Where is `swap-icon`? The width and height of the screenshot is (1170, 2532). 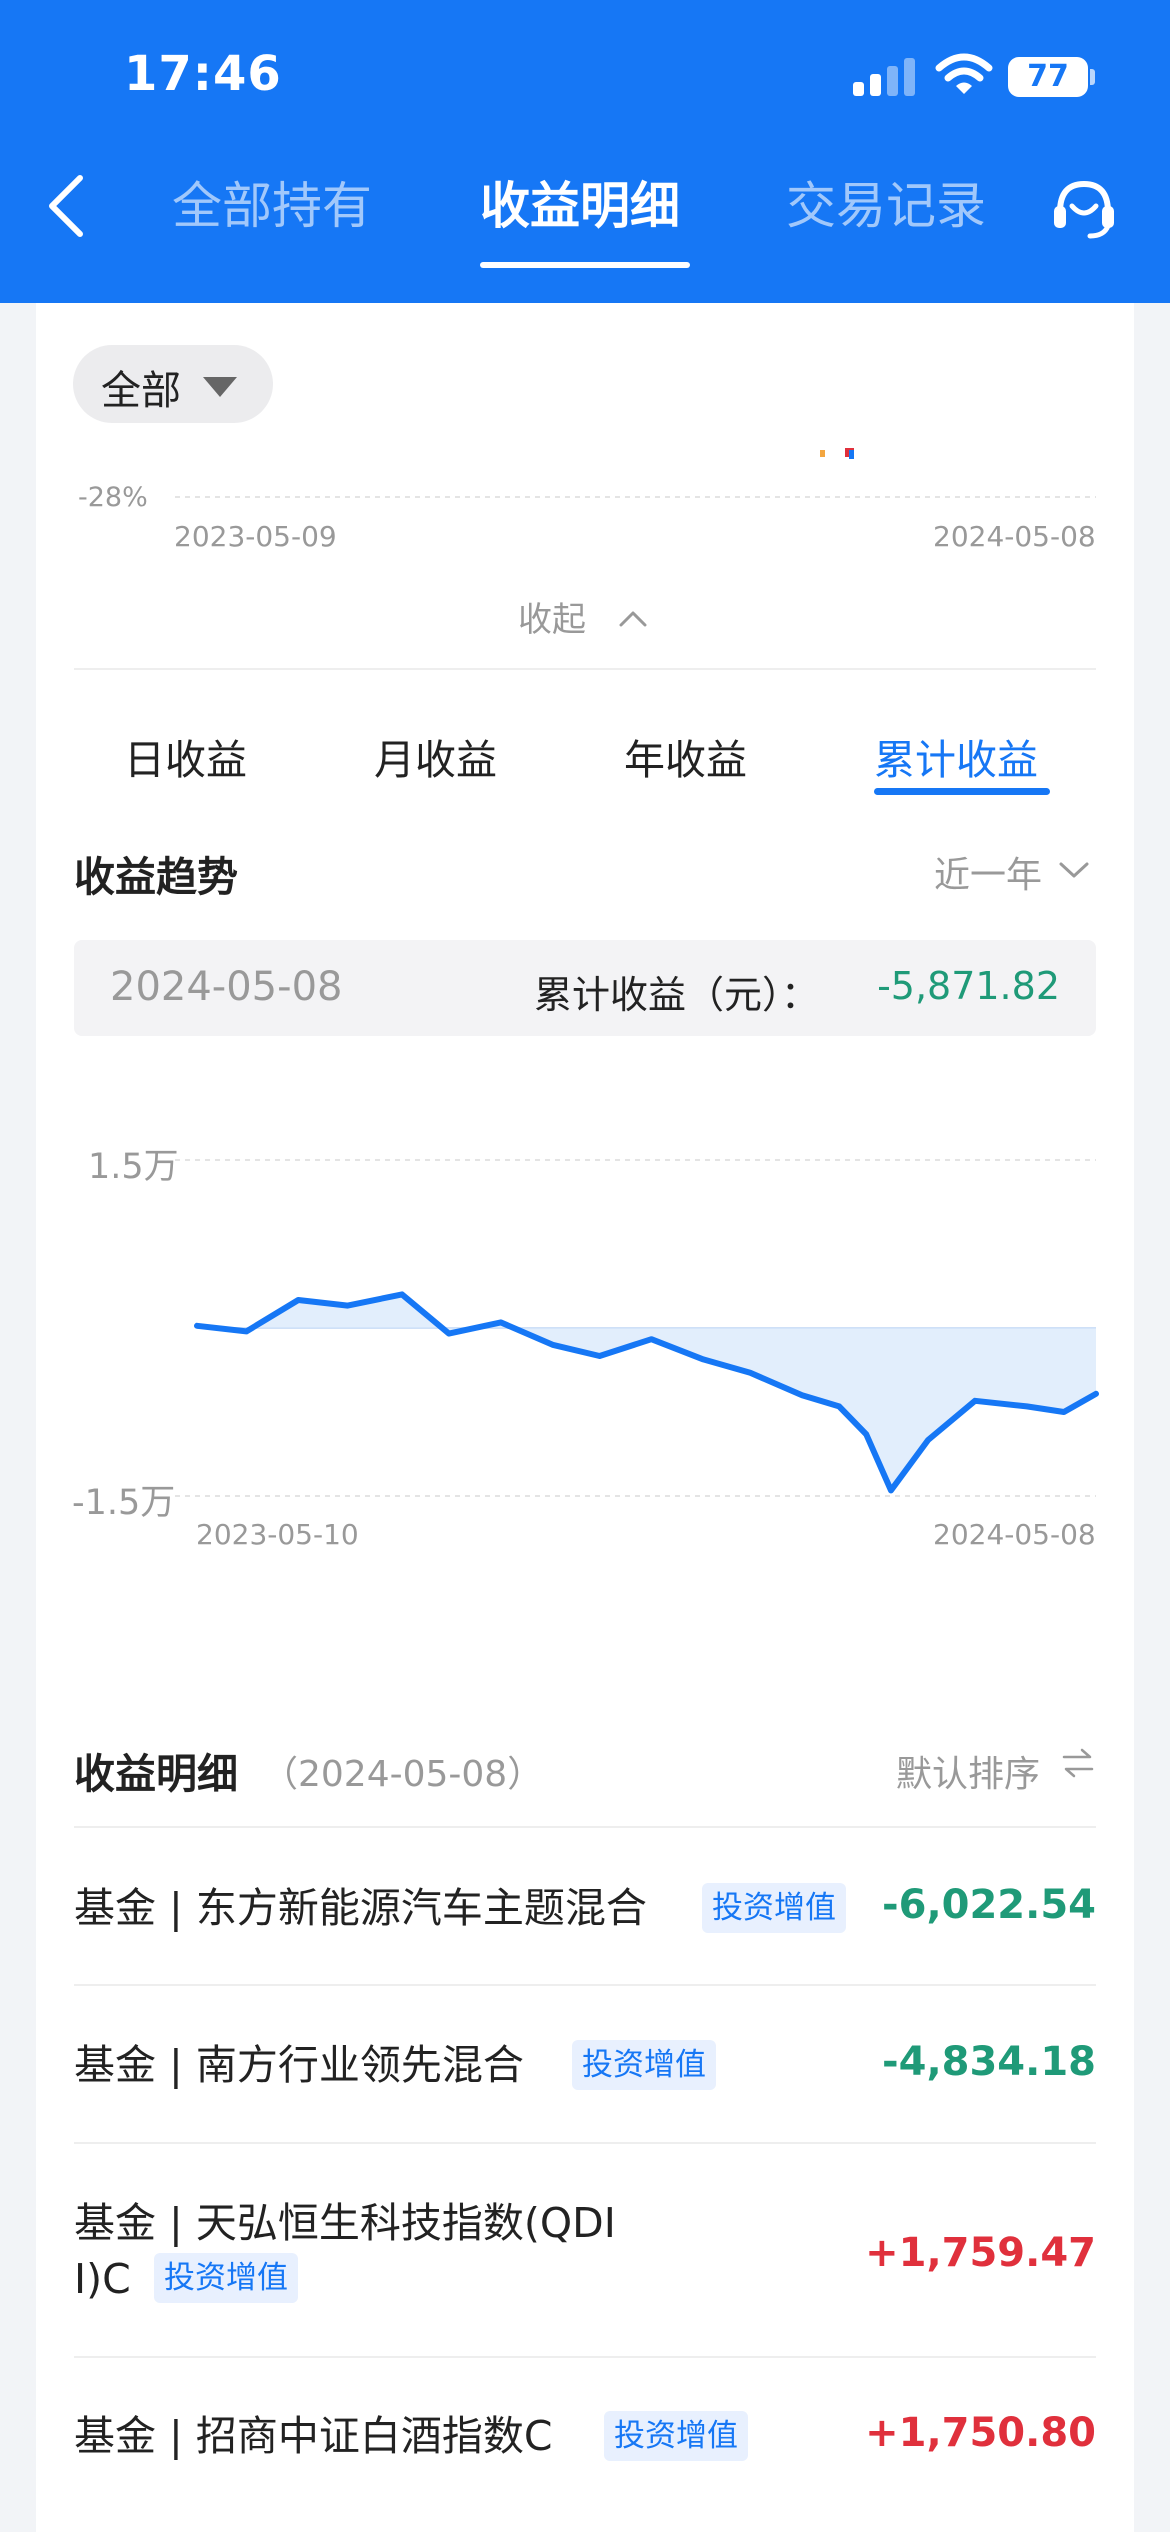
swap-icon is located at coordinates (1078, 1763).